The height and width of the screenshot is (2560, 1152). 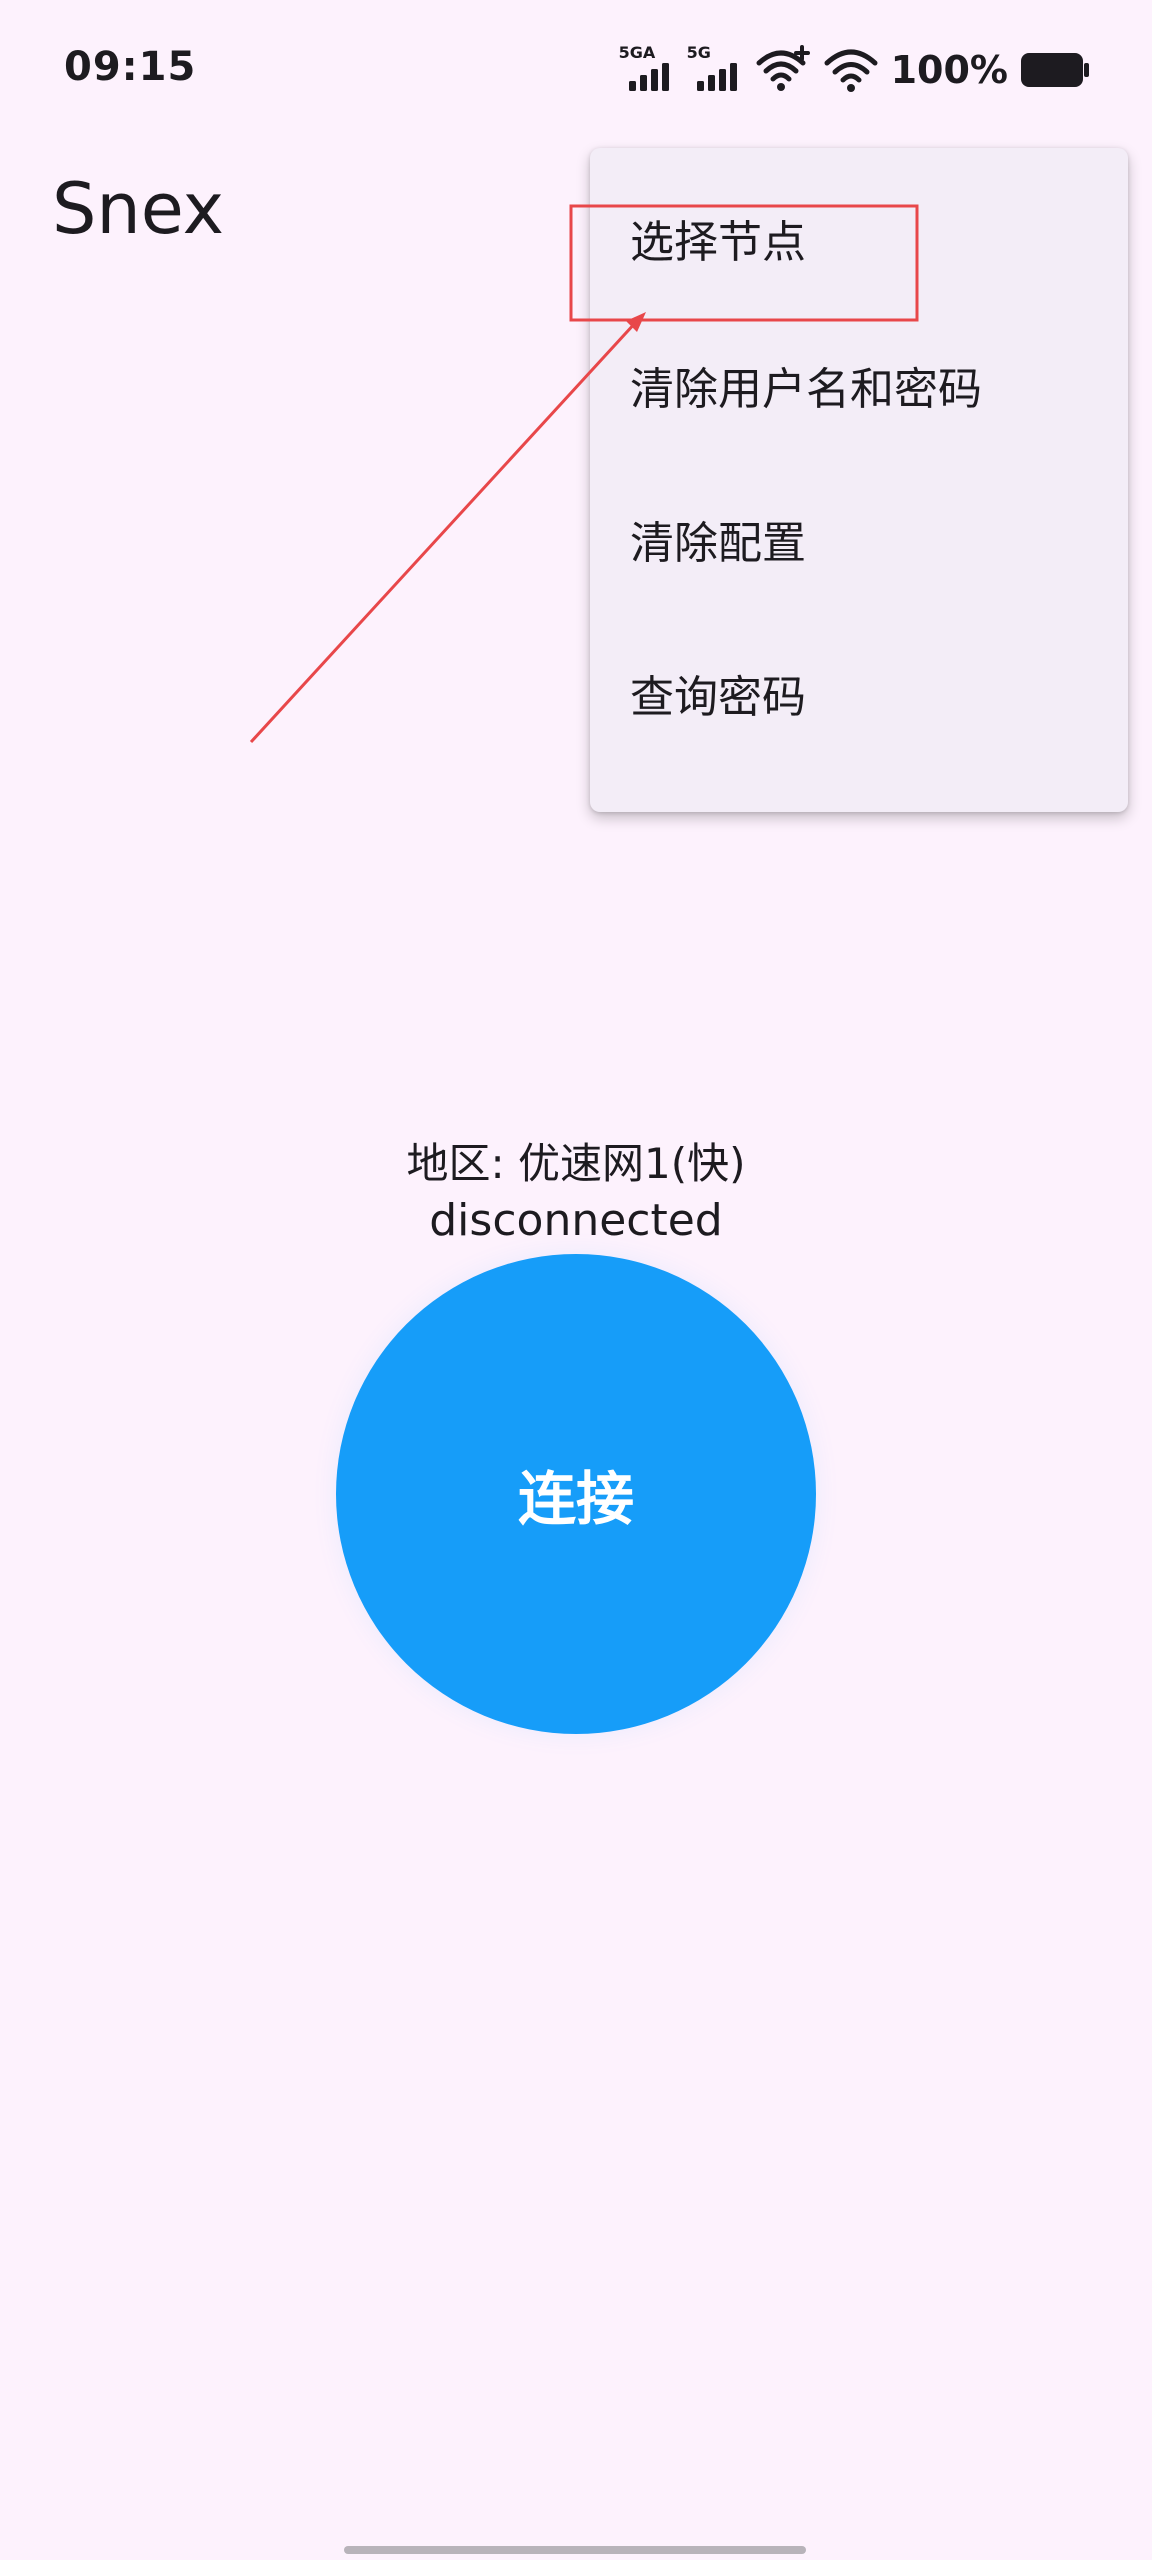 I want to click on status-icons: 5GA 5G 100%, so click(x=854, y=70).